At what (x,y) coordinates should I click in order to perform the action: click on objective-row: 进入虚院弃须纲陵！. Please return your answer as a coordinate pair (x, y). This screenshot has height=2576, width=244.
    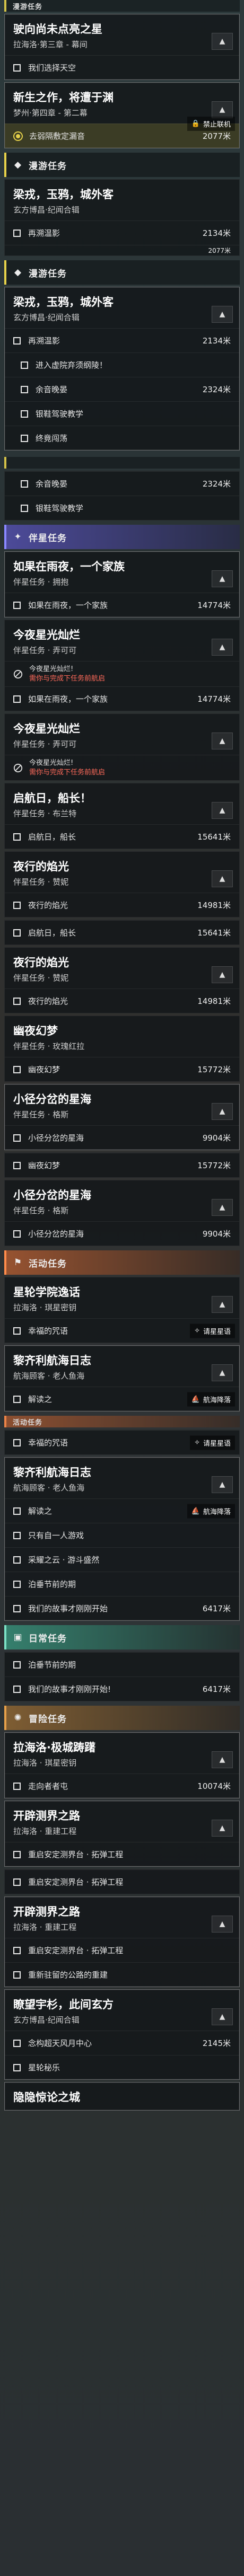
    Looking at the image, I should click on (122, 364).